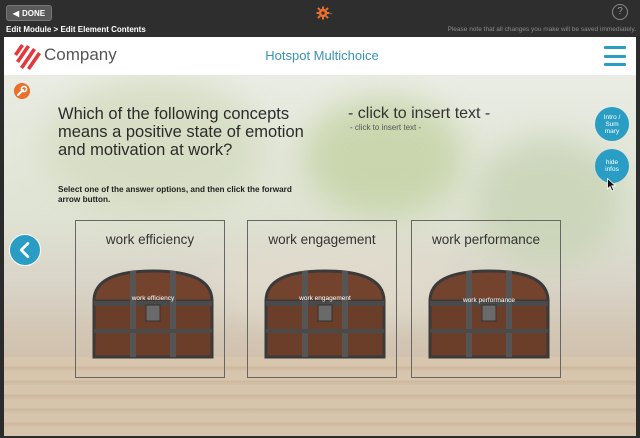 This screenshot has width=640, height=438. Describe the element at coordinates (76, 29) in the screenshot. I see `breadcrumb: Edit Module > Edit Element Contents` at that location.